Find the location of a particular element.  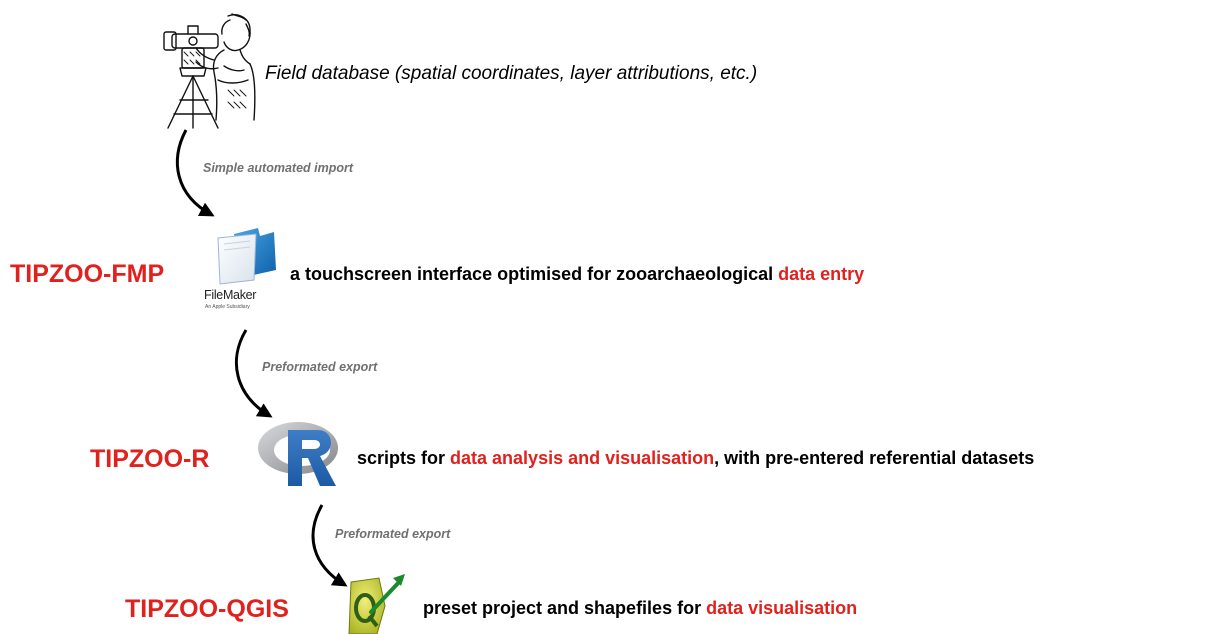

tool-desc-qgis-text: preset project and shapefiles for is located at coordinates (565, 608).